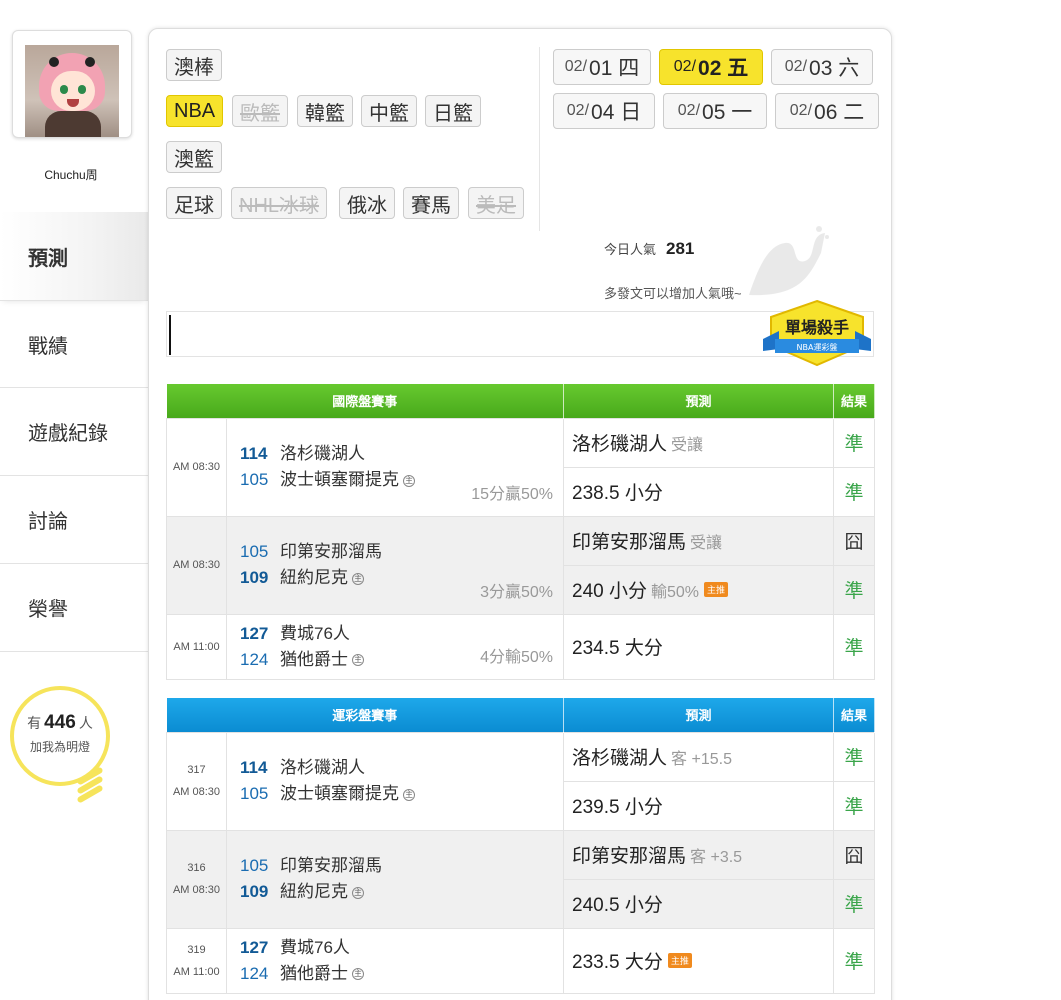  What do you see at coordinates (367, 203) in the screenshot?
I see `sport-chip: 俄冰` at bounding box center [367, 203].